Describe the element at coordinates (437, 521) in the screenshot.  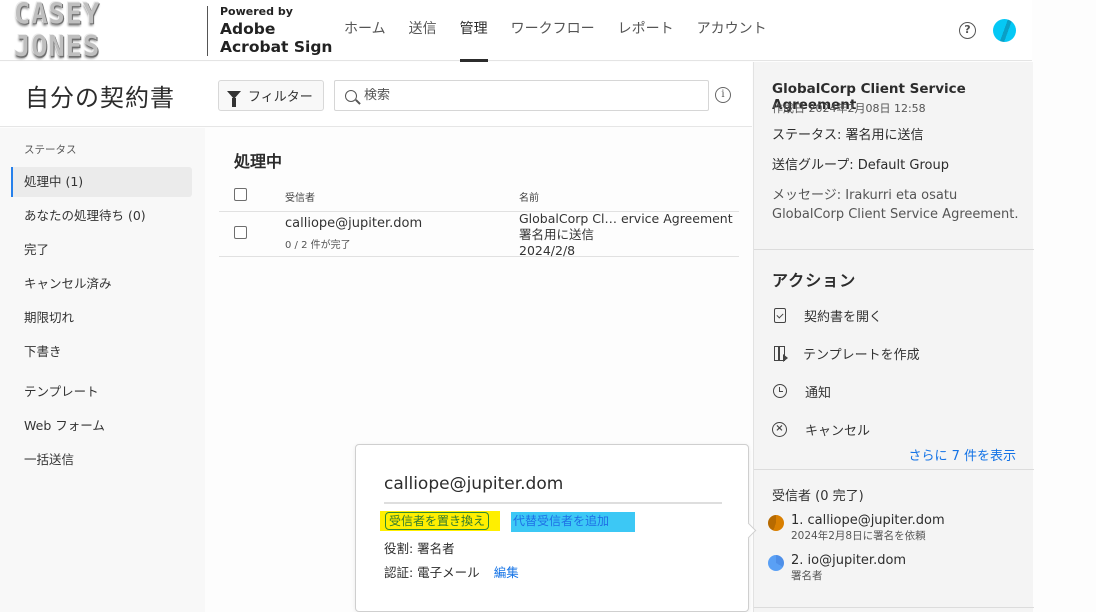
I see `replace-recipient-button: 受信者を置き換え` at that location.